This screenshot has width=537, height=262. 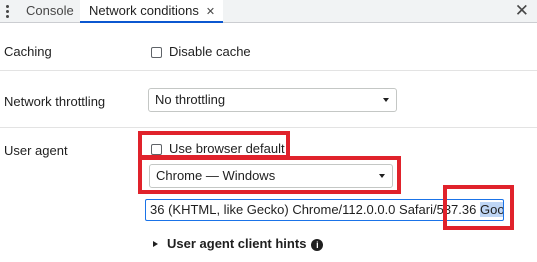 I want to click on close-drawer-icon: ✕, so click(x=522, y=11).